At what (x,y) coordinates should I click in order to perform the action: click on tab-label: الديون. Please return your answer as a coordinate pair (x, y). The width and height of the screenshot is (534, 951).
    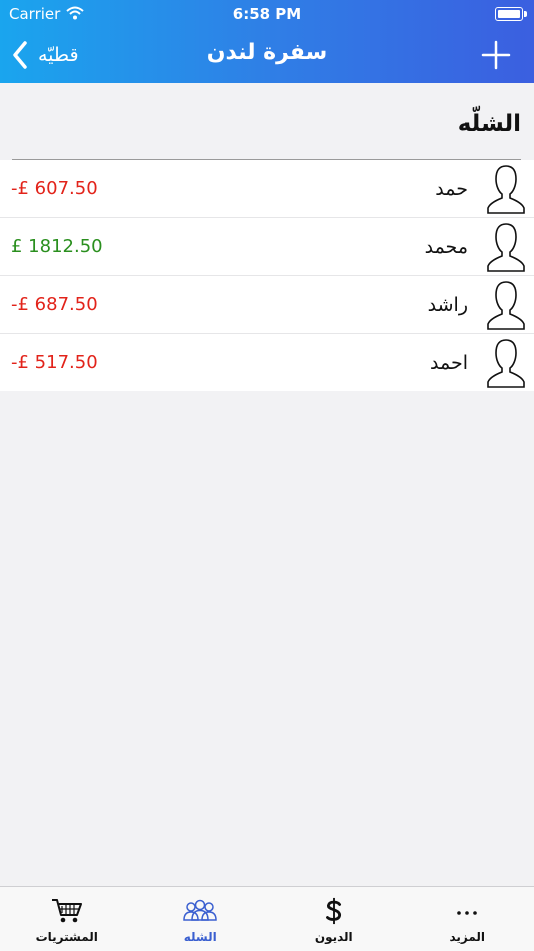
    Looking at the image, I should click on (334, 937).